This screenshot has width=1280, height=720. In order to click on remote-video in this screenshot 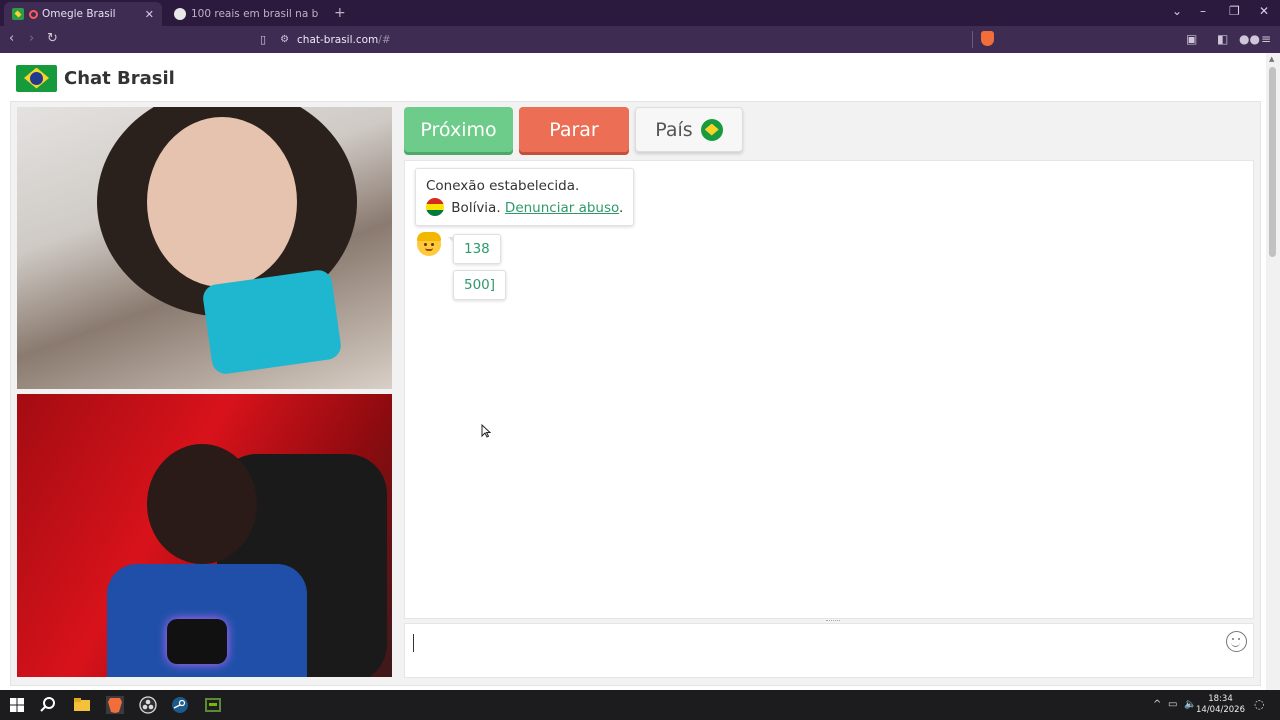, I will do `click(204, 248)`.